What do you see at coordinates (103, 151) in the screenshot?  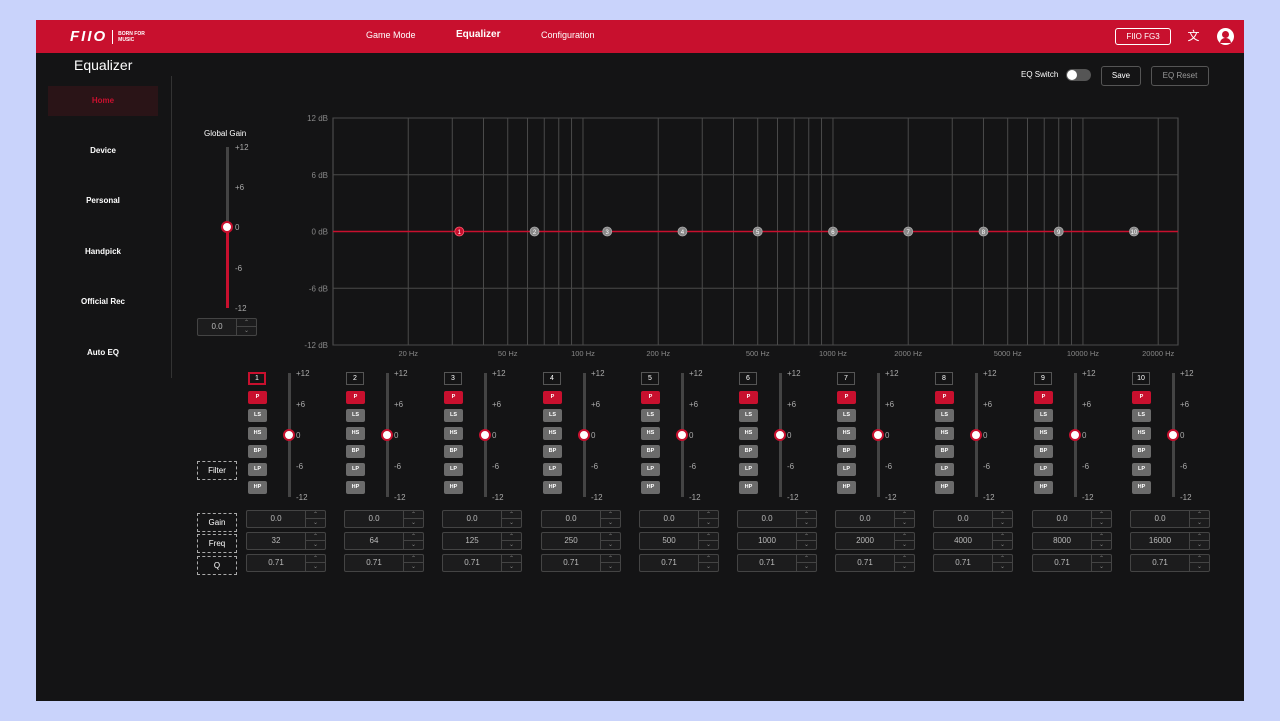 I see `sidebar-item-device: Device` at bounding box center [103, 151].